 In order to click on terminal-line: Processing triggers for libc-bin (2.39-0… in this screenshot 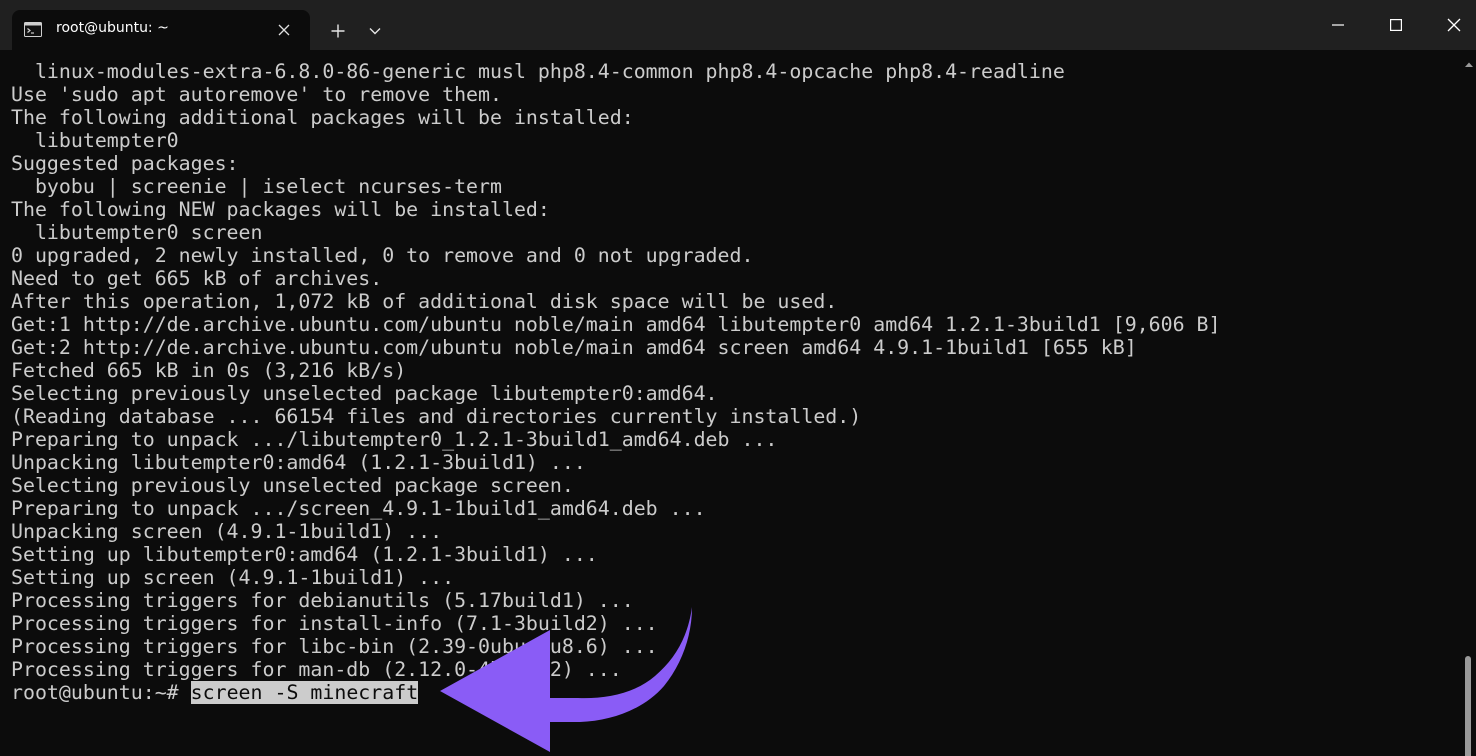, I will do `click(334, 646)`.